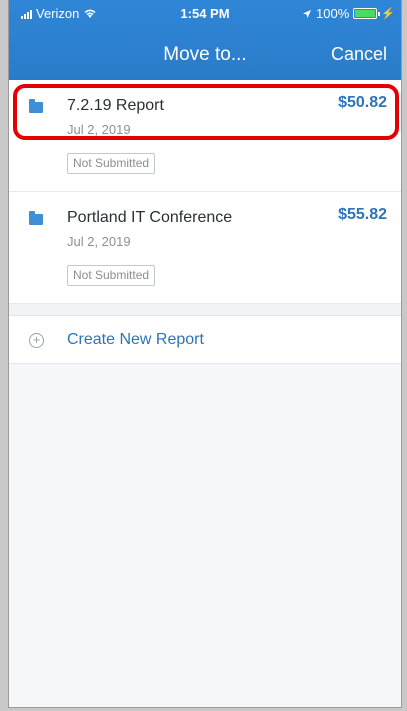  Describe the element at coordinates (367, 13) in the screenshot. I see `battery-icon` at that location.